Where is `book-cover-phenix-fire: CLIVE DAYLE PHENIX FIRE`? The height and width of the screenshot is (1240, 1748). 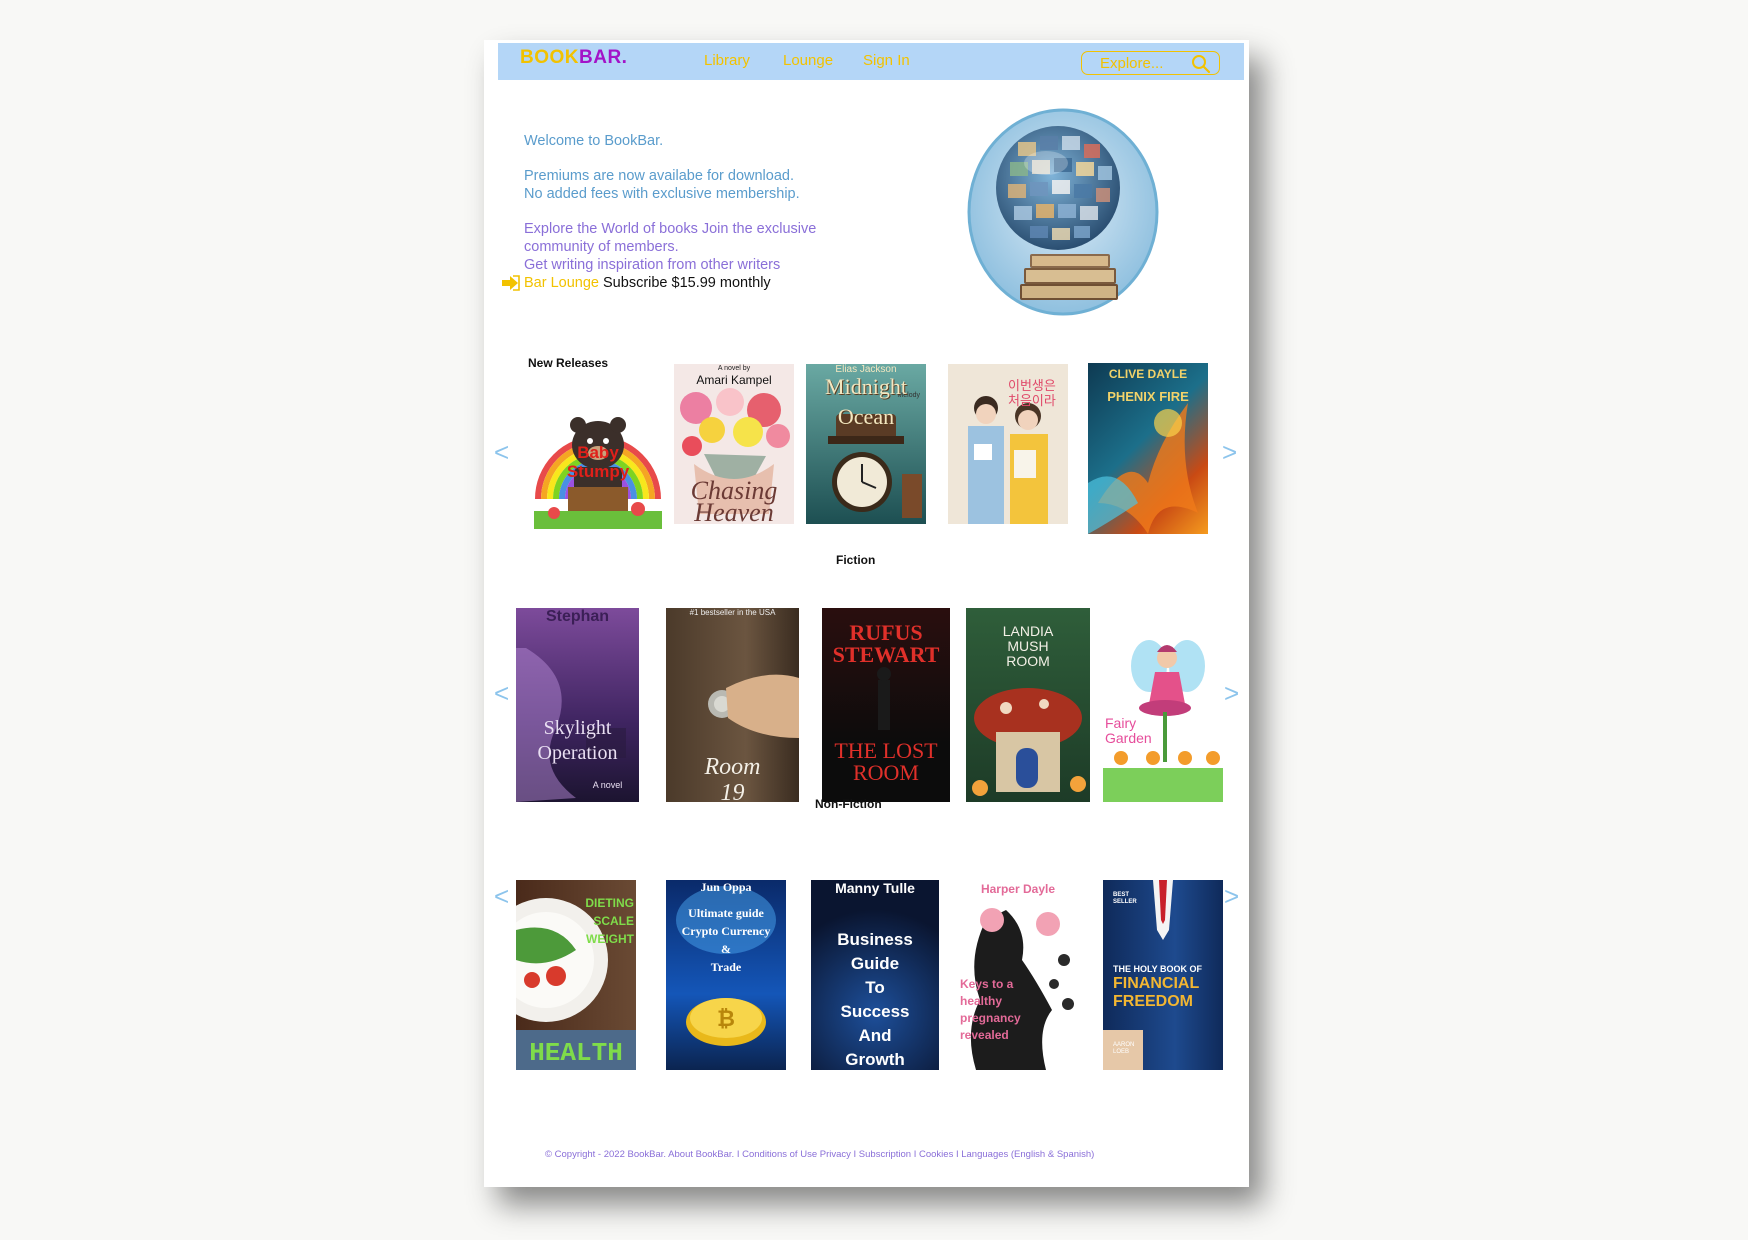
book-cover-phenix-fire: CLIVE DAYLE PHENIX FIRE is located at coordinates (1148, 448).